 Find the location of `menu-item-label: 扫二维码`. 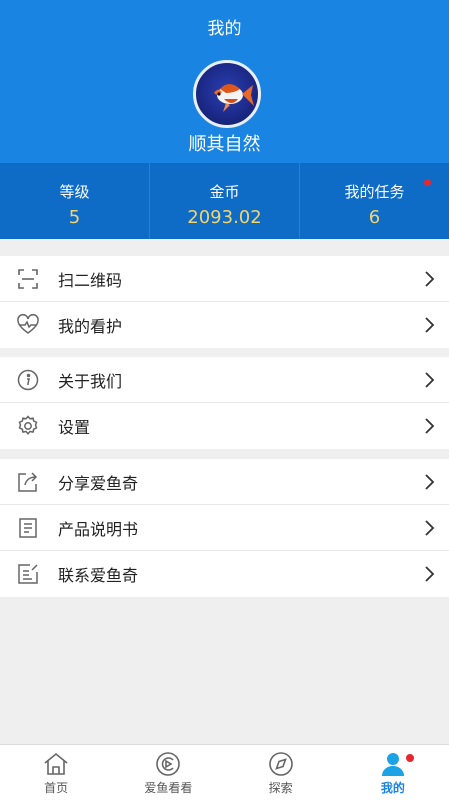

menu-item-label: 扫二维码 is located at coordinates (90, 280).